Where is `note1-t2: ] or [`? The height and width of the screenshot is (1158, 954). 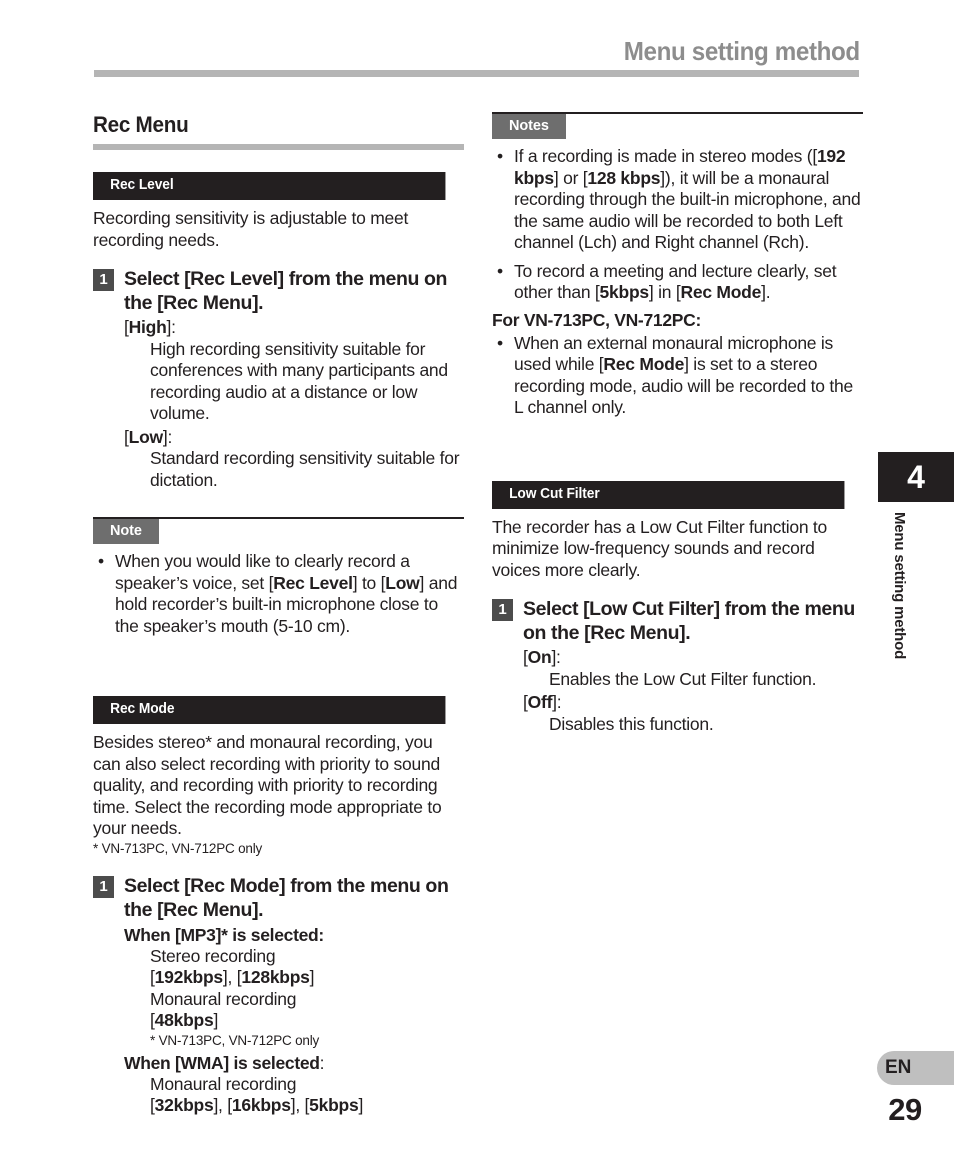
note1-t2: ] or [ is located at coordinates (570, 177).